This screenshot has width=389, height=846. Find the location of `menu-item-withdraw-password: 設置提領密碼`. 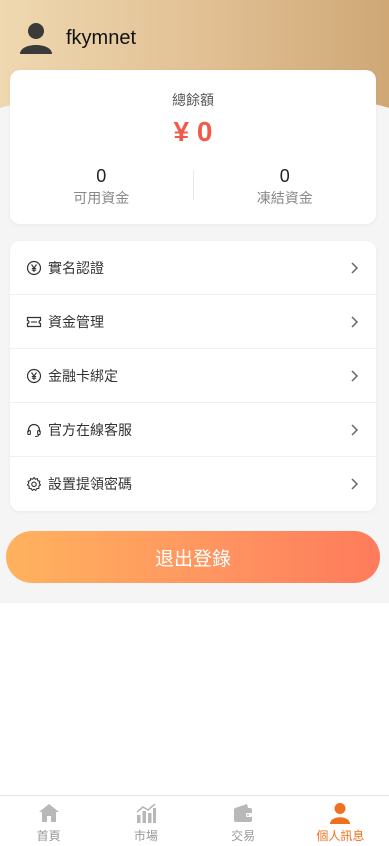

menu-item-withdraw-password: 設置提領密碼 is located at coordinates (193, 484).